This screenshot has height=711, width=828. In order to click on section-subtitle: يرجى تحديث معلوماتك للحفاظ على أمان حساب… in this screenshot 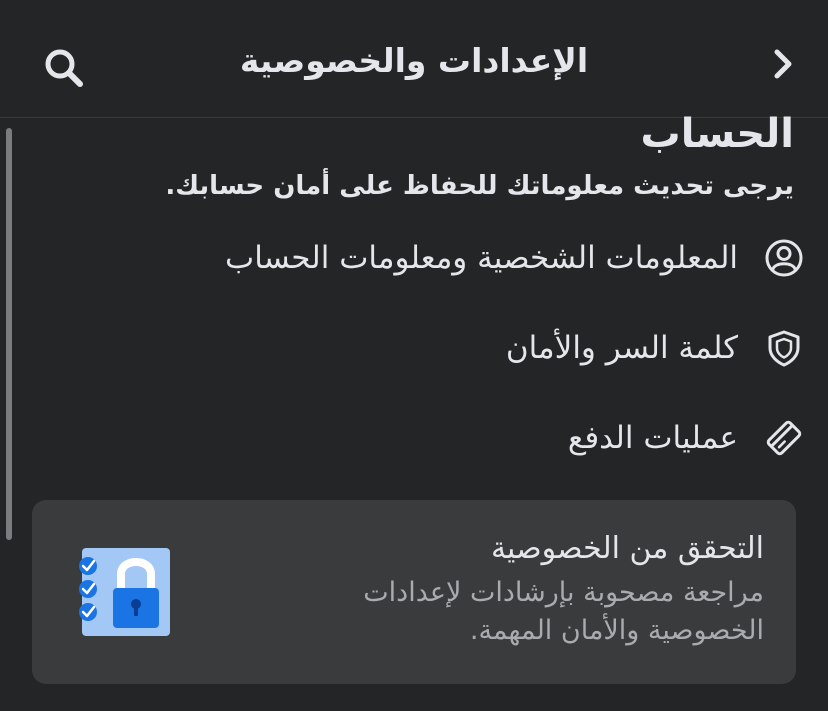, I will do `click(479, 186)`.